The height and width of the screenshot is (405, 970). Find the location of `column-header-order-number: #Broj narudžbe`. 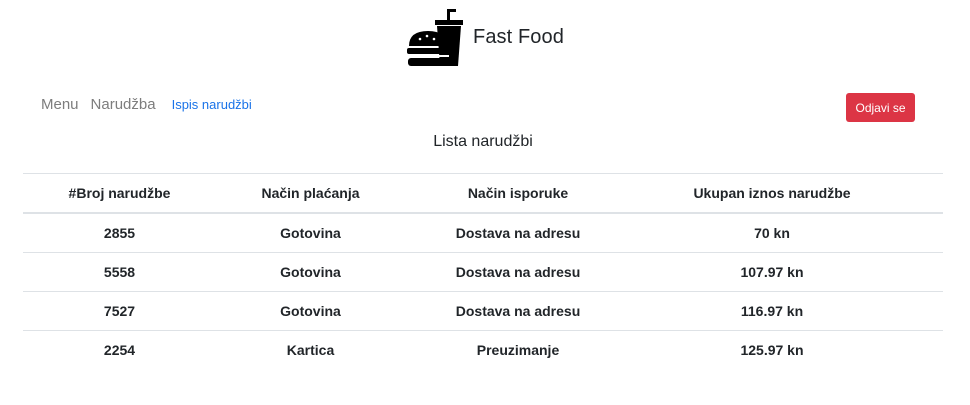

column-header-order-number: #Broj narudžbe is located at coordinates (119, 192).